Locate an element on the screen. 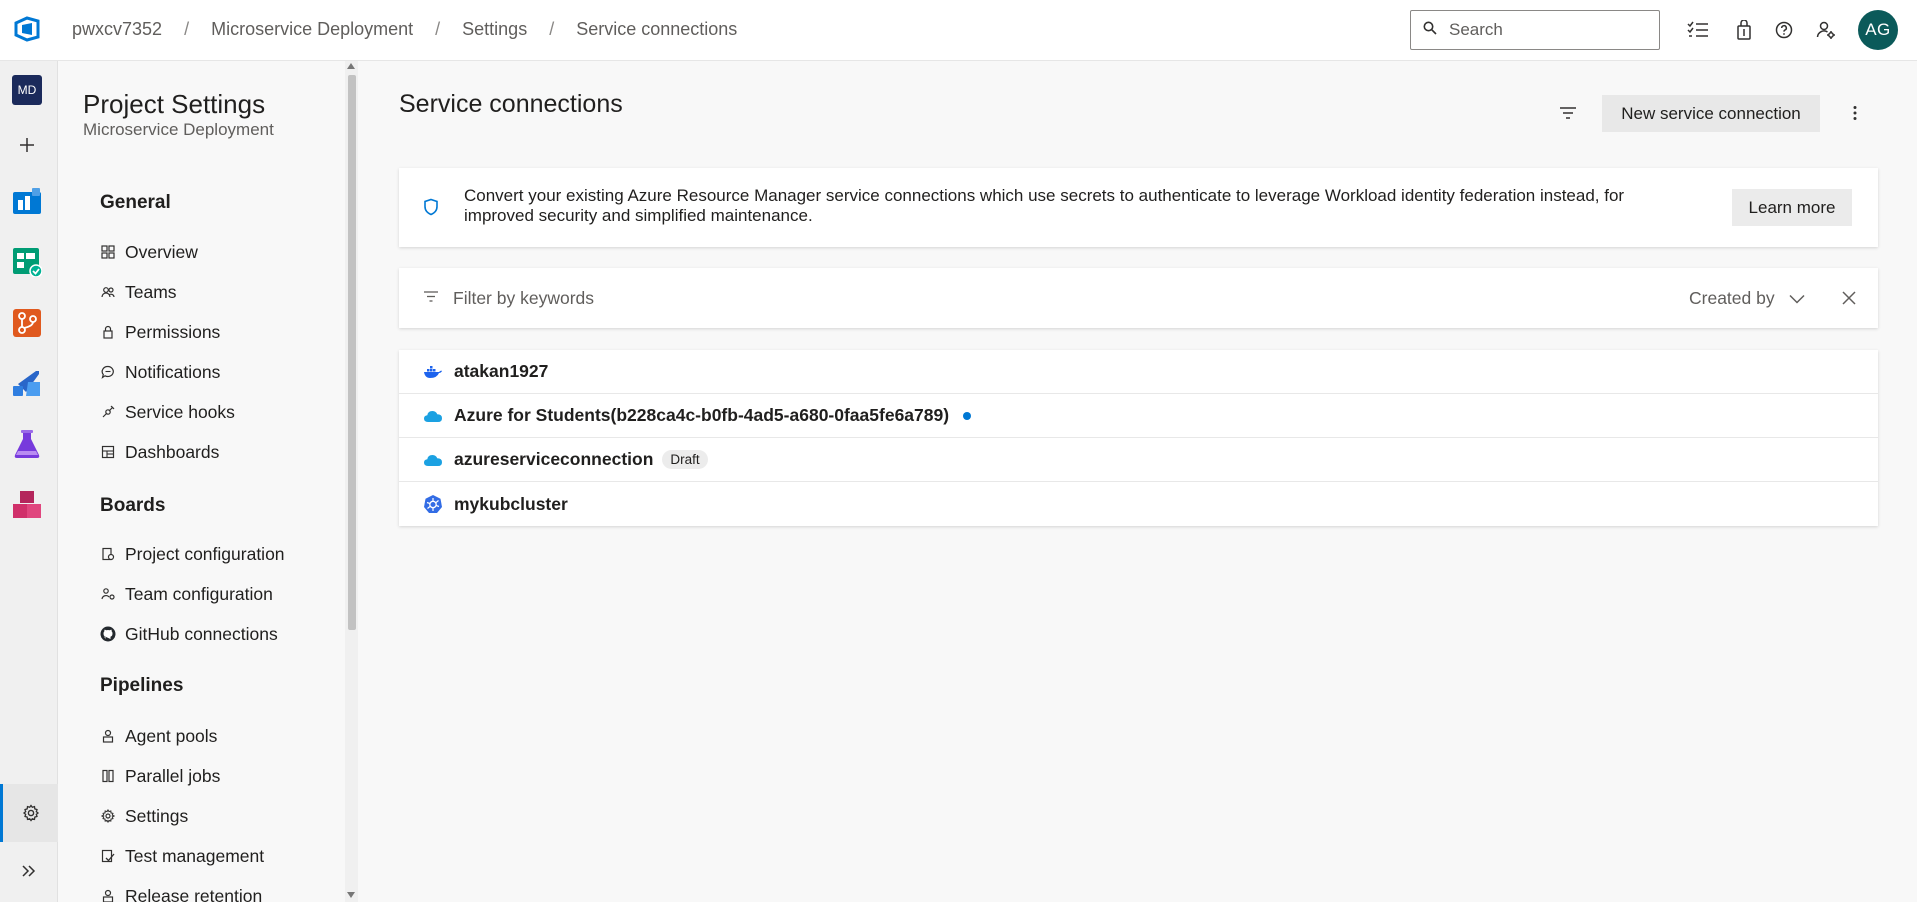 This screenshot has height=902, width=1917. azure-devops-logo-icon is located at coordinates (27, 29).